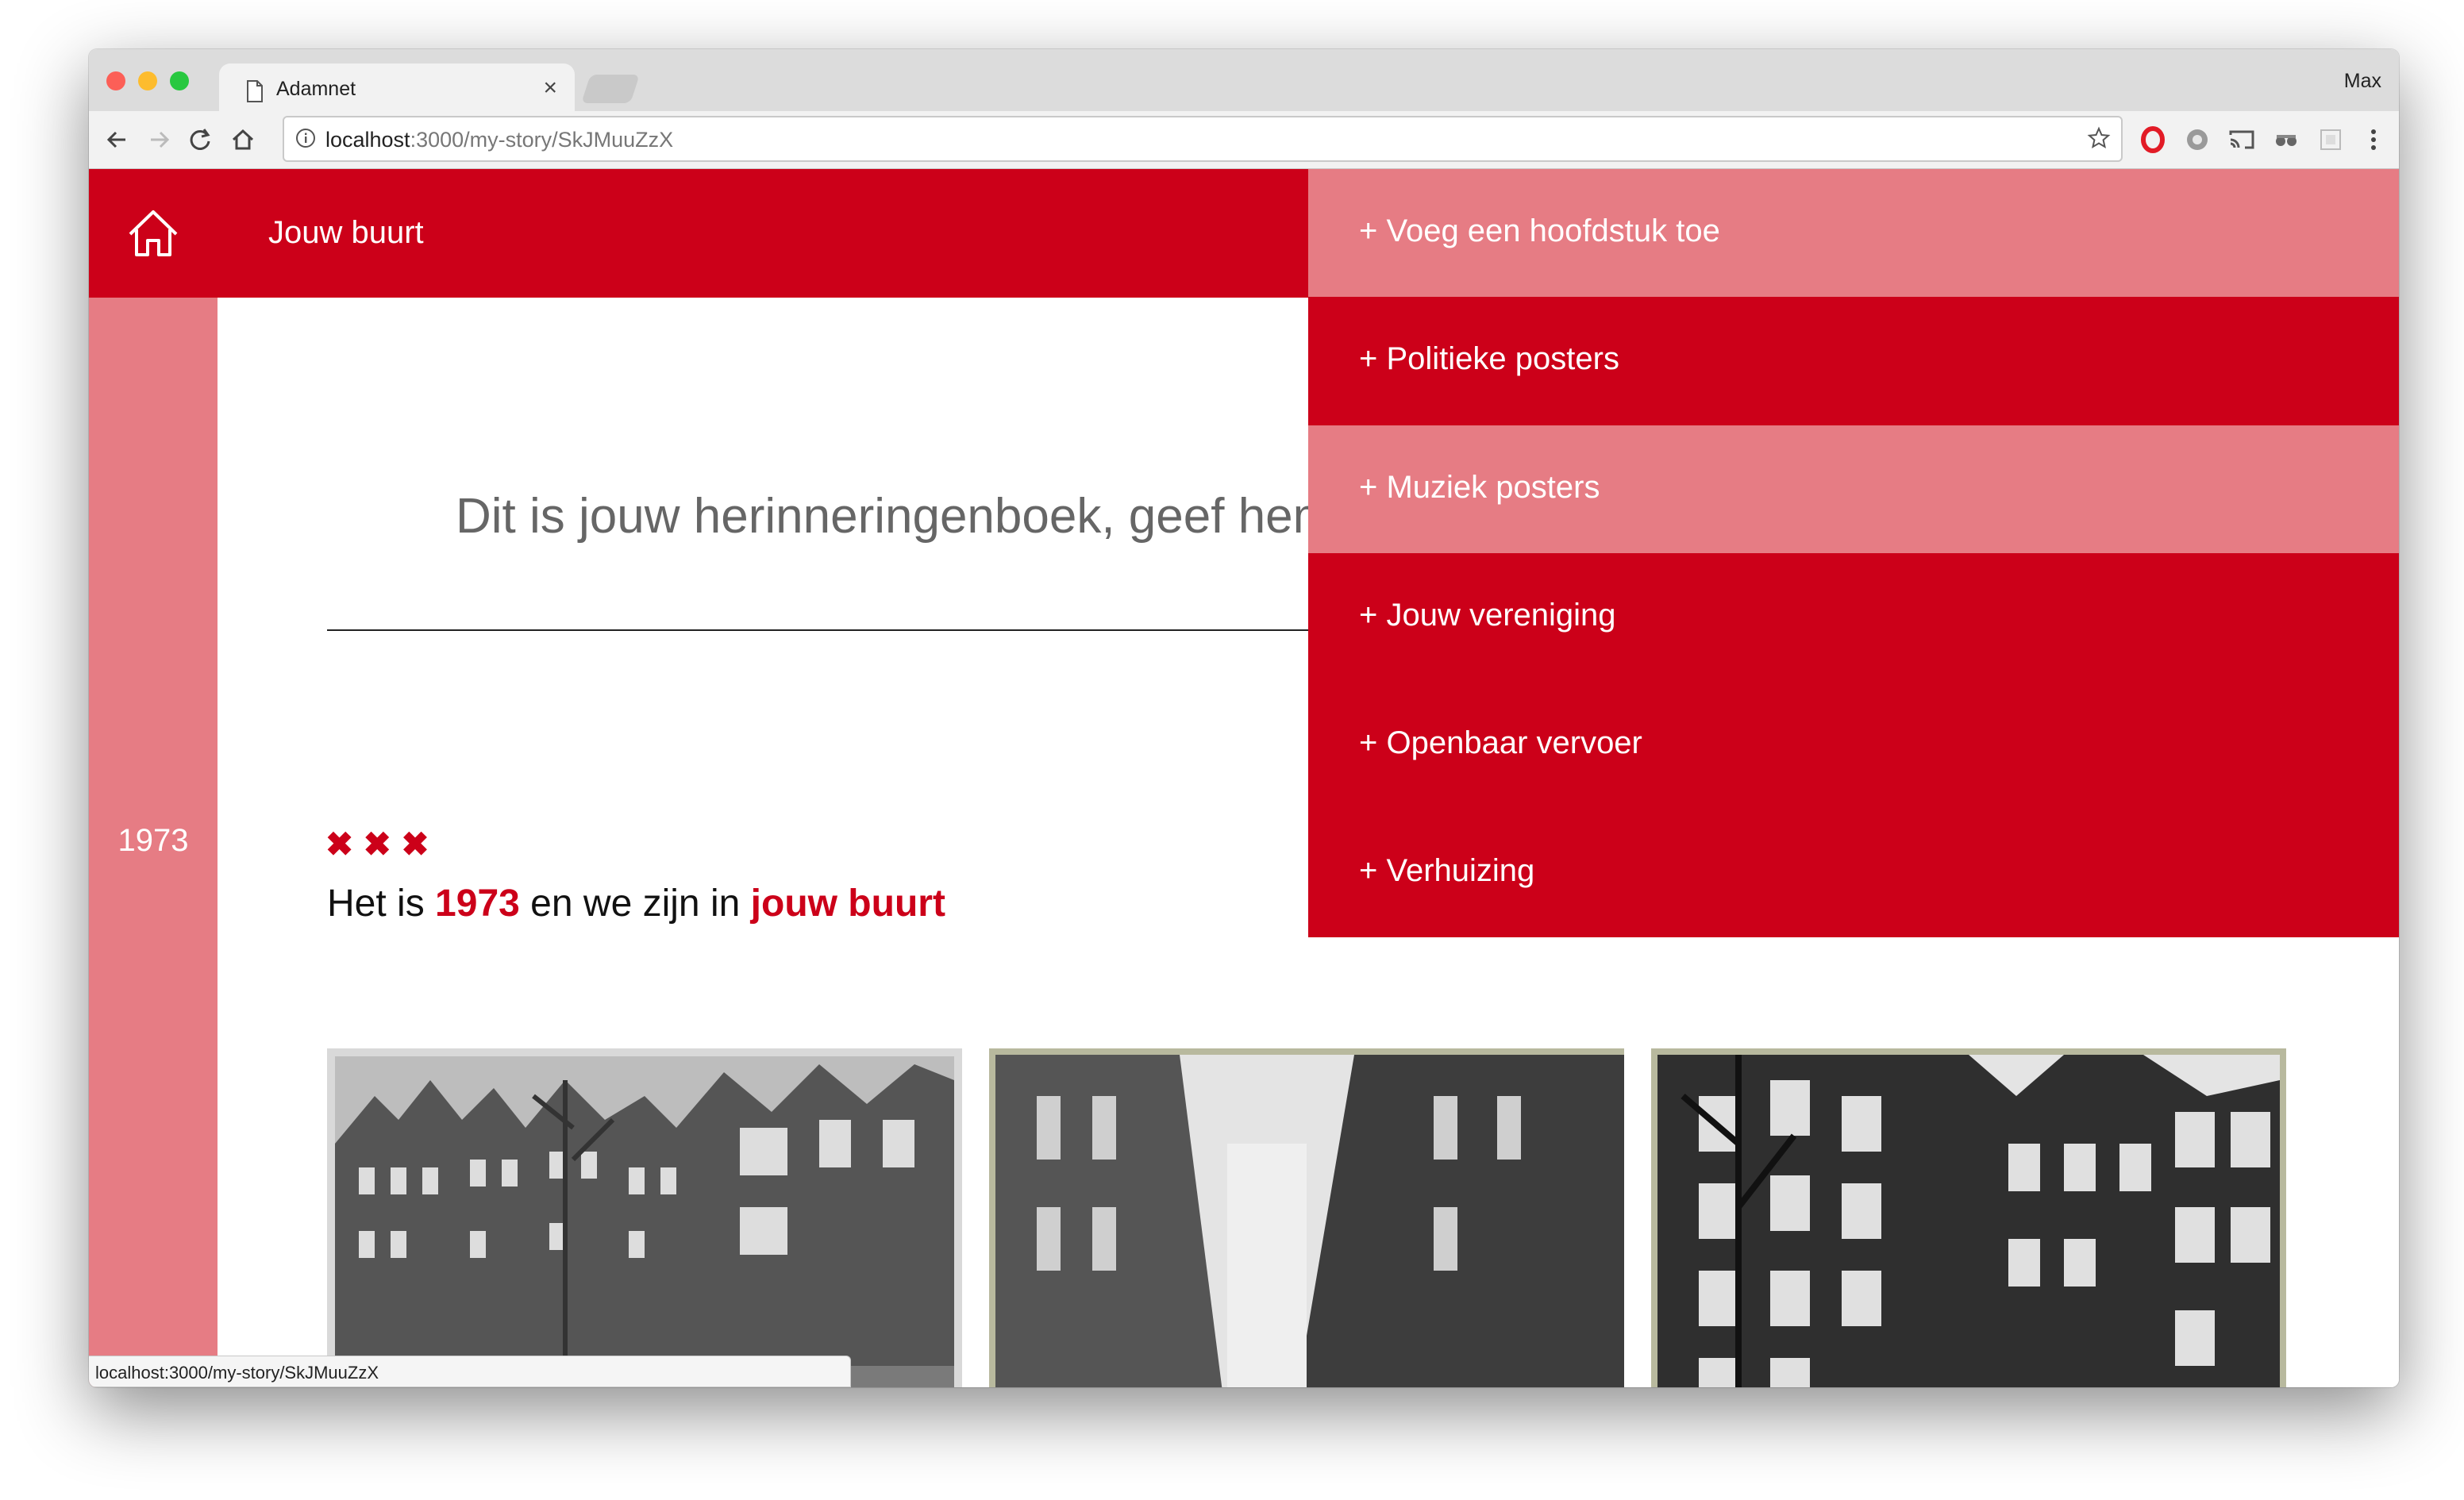 Image resolution: width=2464 pixels, height=1500 pixels. What do you see at coordinates (500, 140) in the screenshot?
I see `url-text: localhost:3000/my-story/SkJMuuZzX` at bounding box center [500, 140].